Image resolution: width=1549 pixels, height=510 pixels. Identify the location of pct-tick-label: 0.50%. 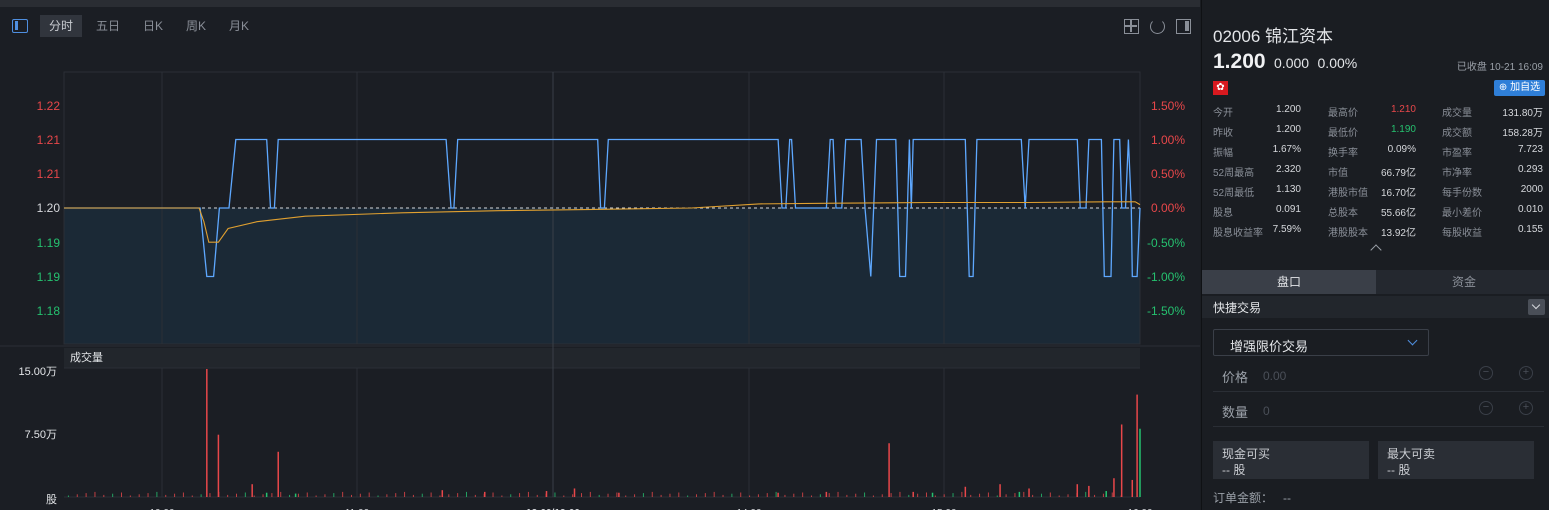
(1168, 174).